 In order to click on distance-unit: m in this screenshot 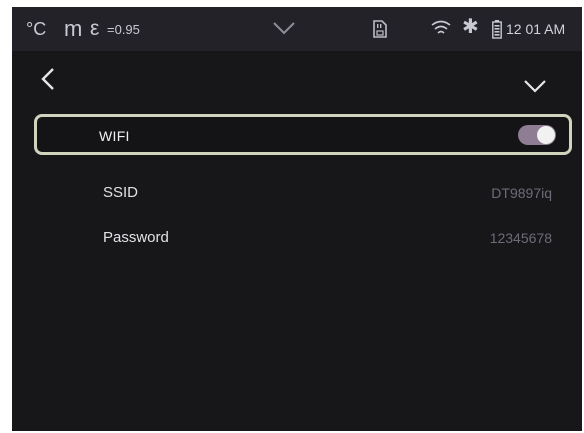, I will do `click(73, 28)`.